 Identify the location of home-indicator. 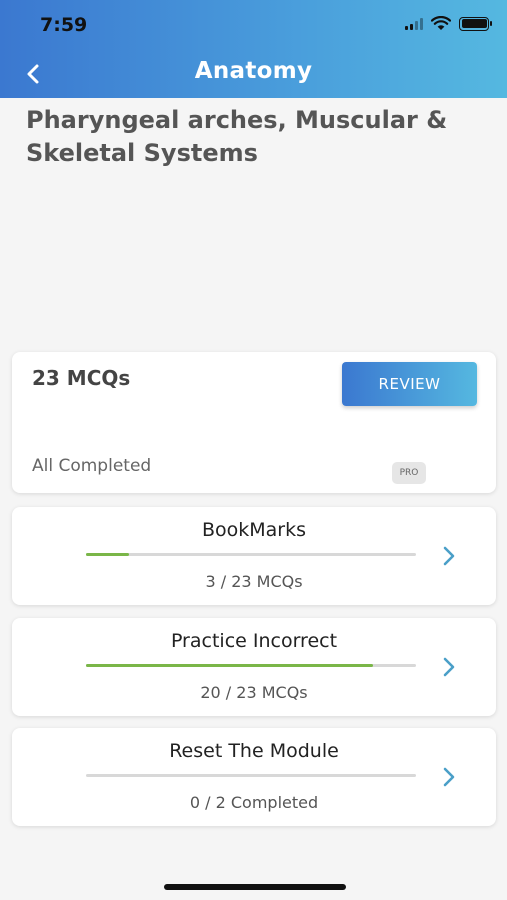
(255, 887).